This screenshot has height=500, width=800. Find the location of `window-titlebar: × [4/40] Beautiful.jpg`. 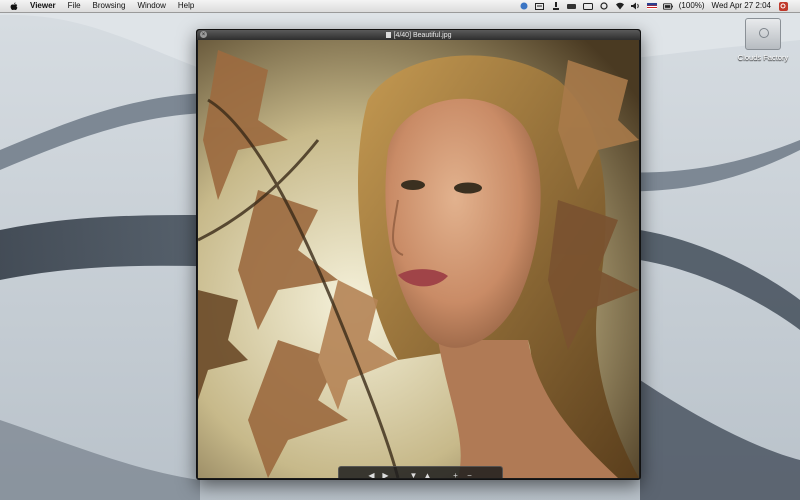

window-titlebar: × [4/40] Beautiful.jpg is located at coordinates (418, 35).